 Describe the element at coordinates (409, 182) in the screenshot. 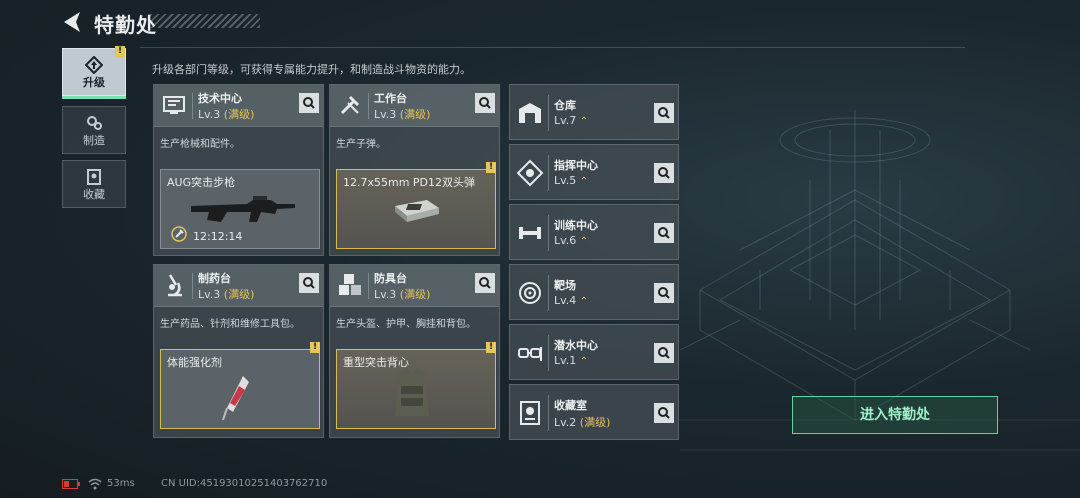

I see `slot-item-name: 12.7x55mm PD12双头弹` at that location.